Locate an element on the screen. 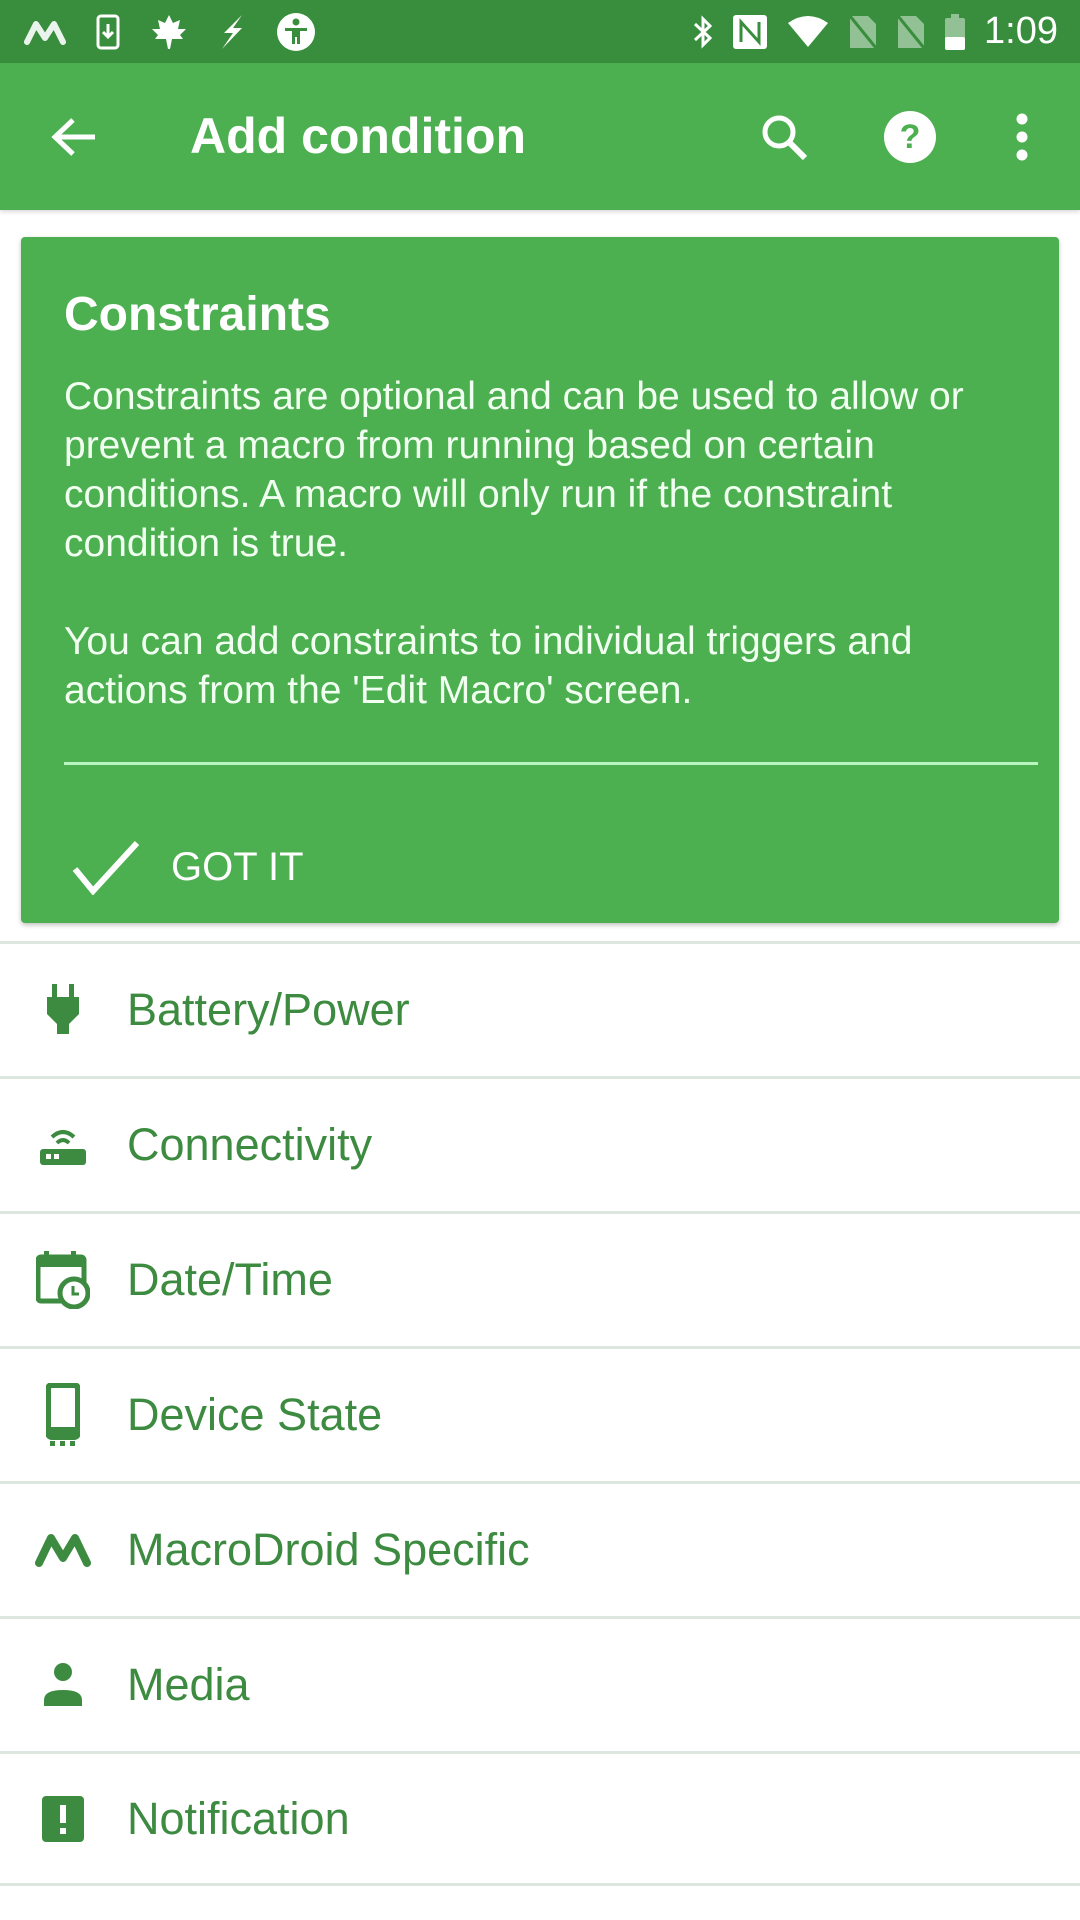 This screenshot has height=1920, width=1080. flash-icon is located at coordinates (232, 32).